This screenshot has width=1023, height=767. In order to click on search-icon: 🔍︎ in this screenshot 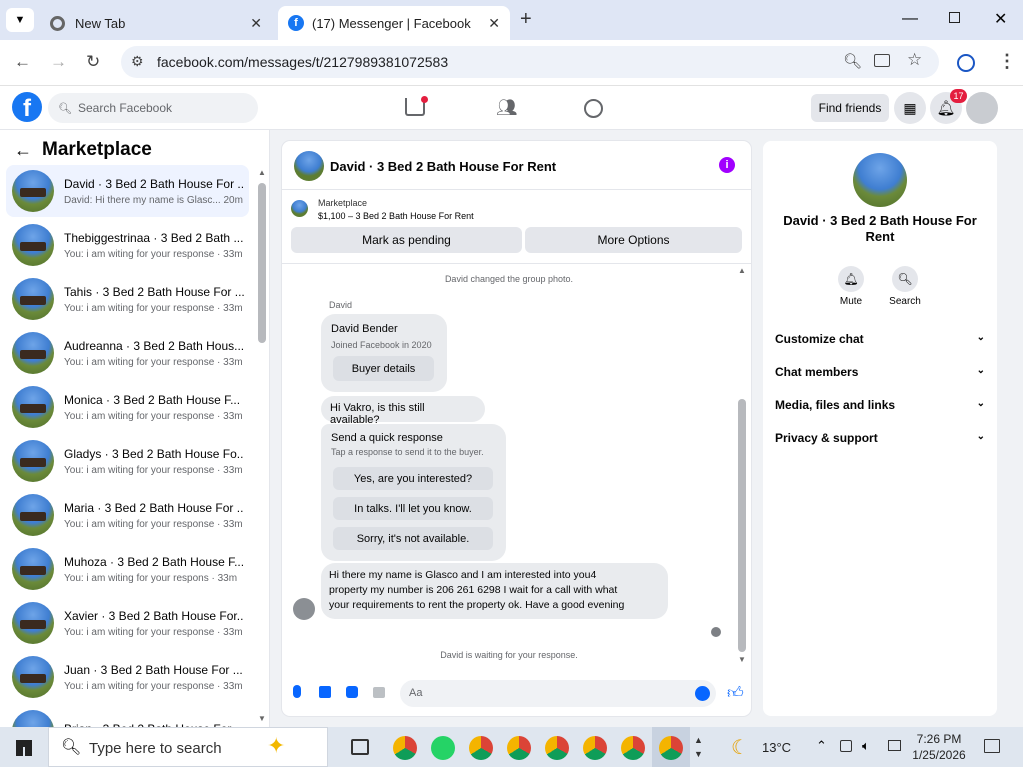, I will do `click(65, 108)`.